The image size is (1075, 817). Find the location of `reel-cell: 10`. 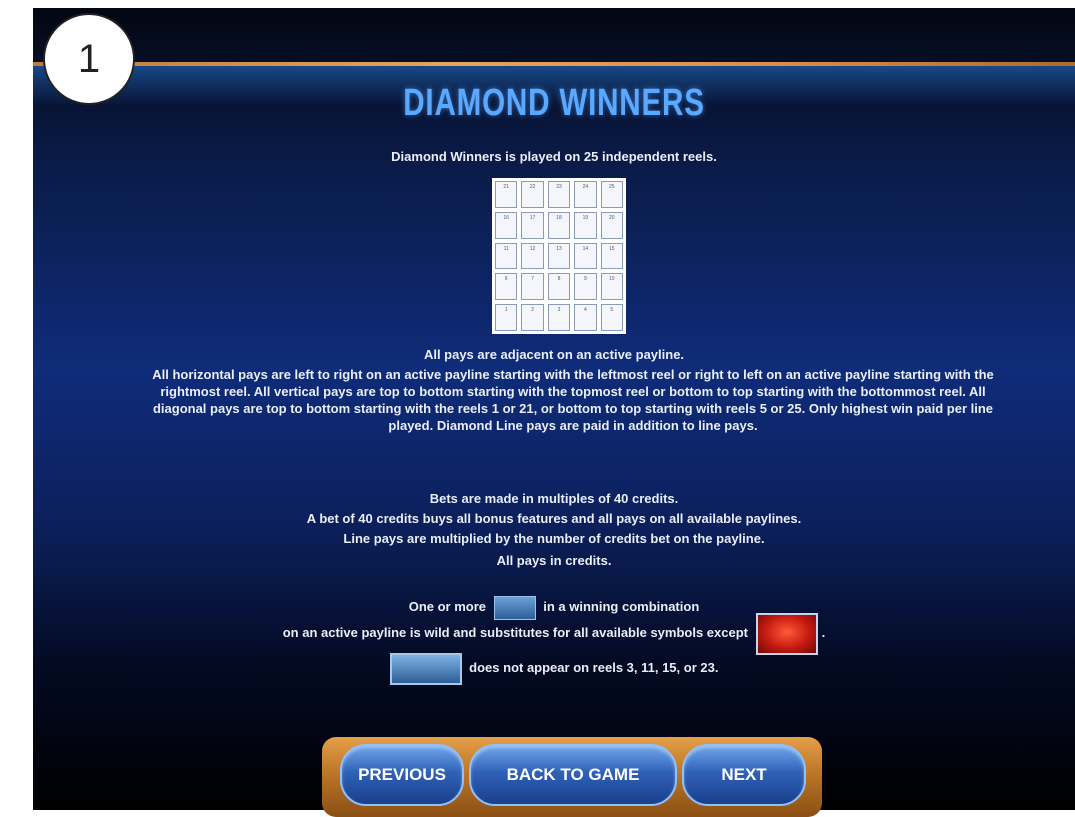

reel-cell: 10 is located at coordinates (611, 287).